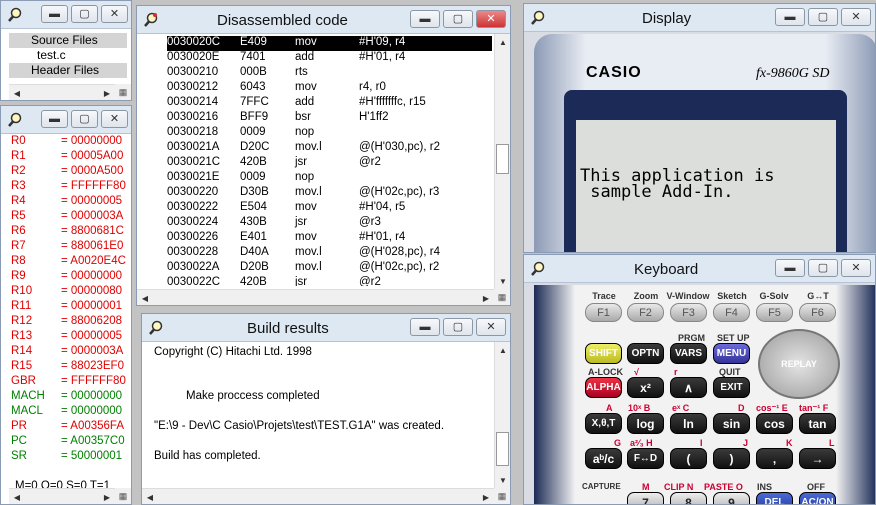 Image resolution: width=876 pixels, height=505 pixels. What do you see at coordinates (817, 458) in the screenshot?
I see `store-key: →` at bounding box center [817, 458].